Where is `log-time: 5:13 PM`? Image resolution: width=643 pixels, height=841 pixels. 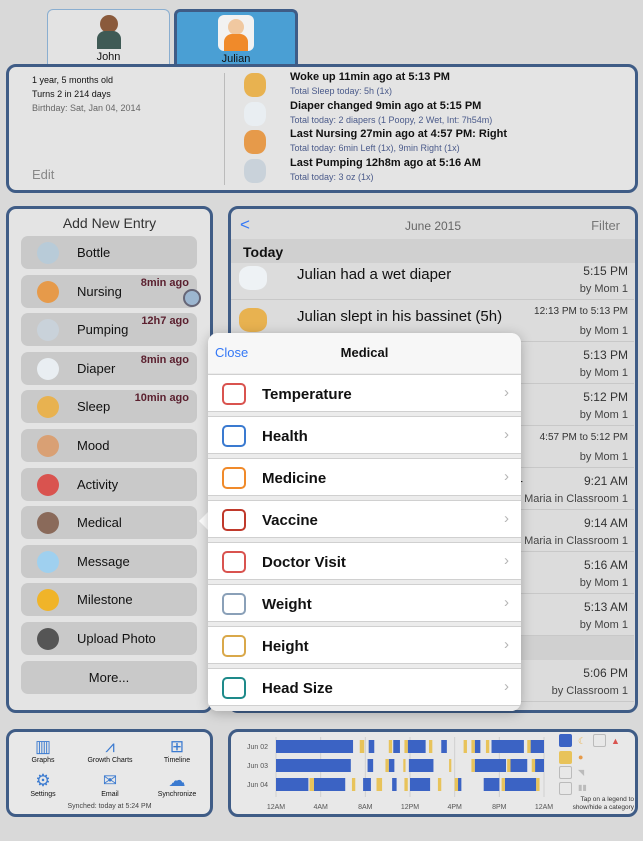 log-time: 5:13 PM is located at coordinates (605, 355).